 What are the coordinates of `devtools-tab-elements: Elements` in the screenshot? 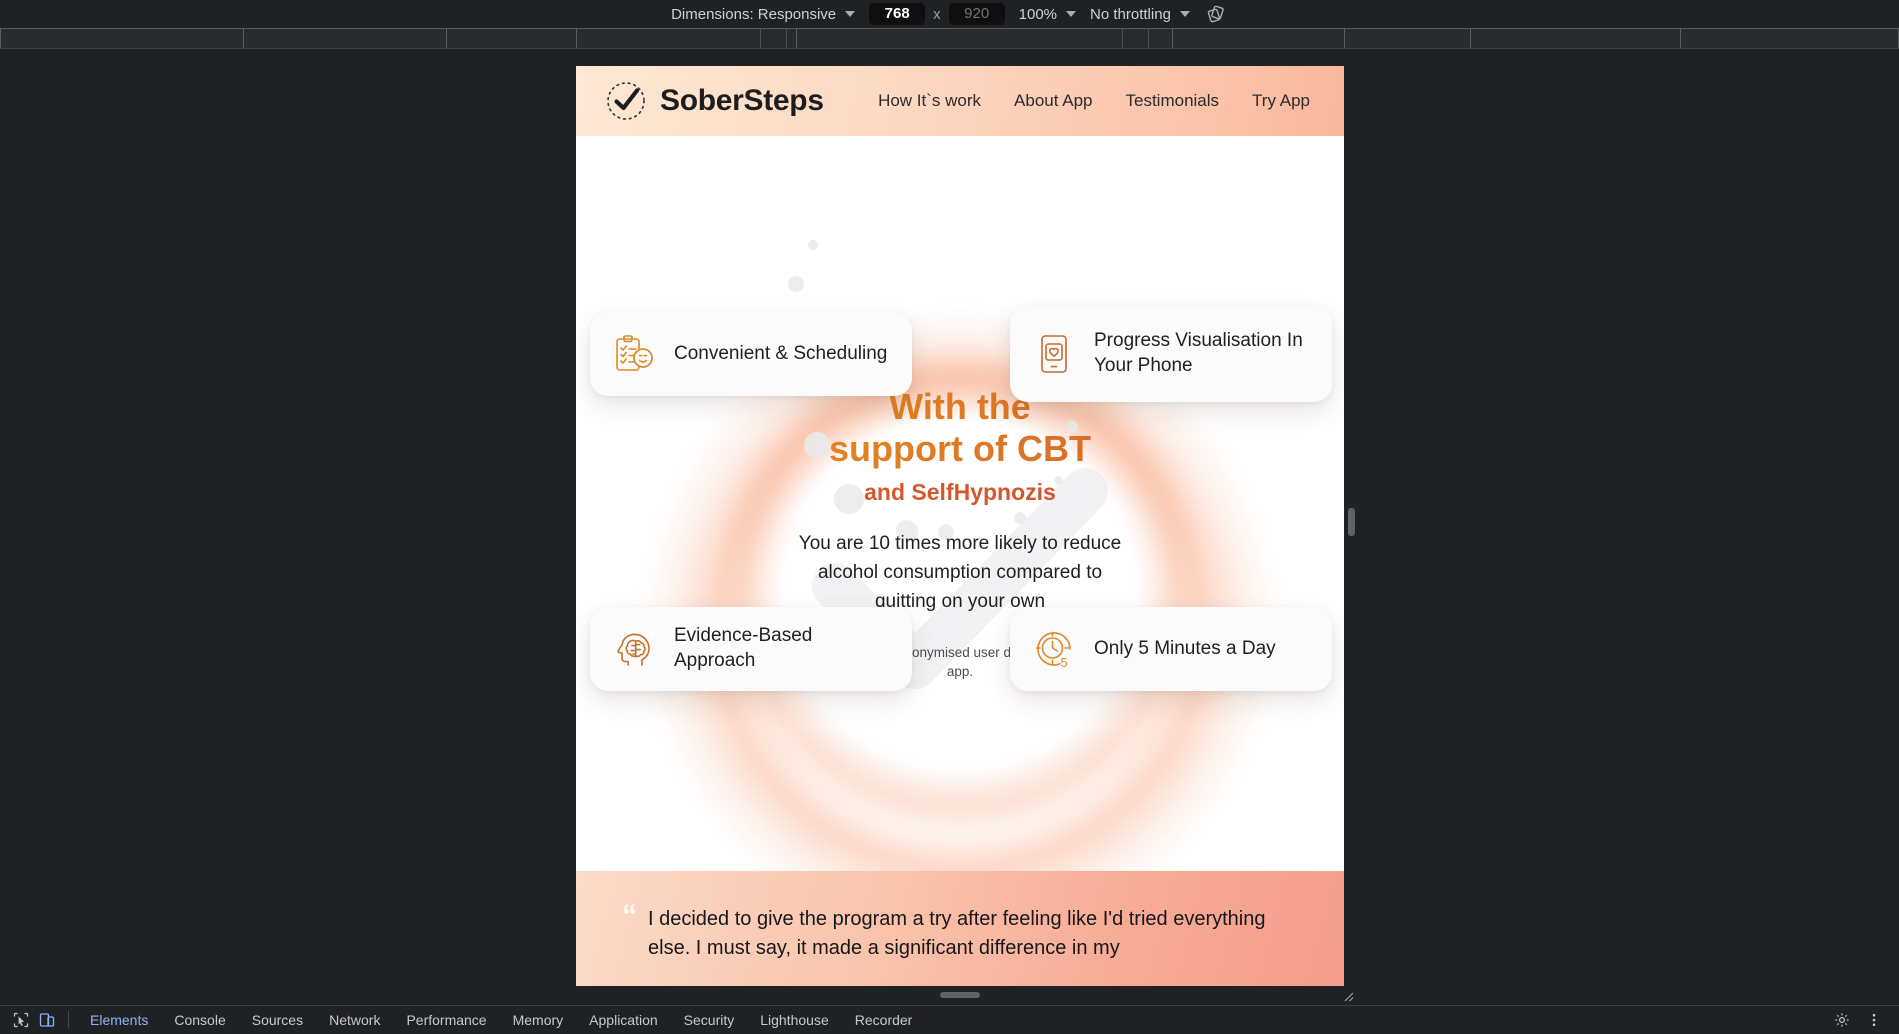 It's located at (119, 1020).